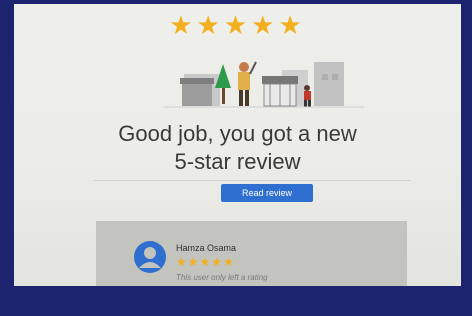 This screenshot has height=316, width=472. What do you see at coordinates (237, 25) in the screenshot?
I see `rating-stars-header: ★★★★★` at bounding box center [237, 25].